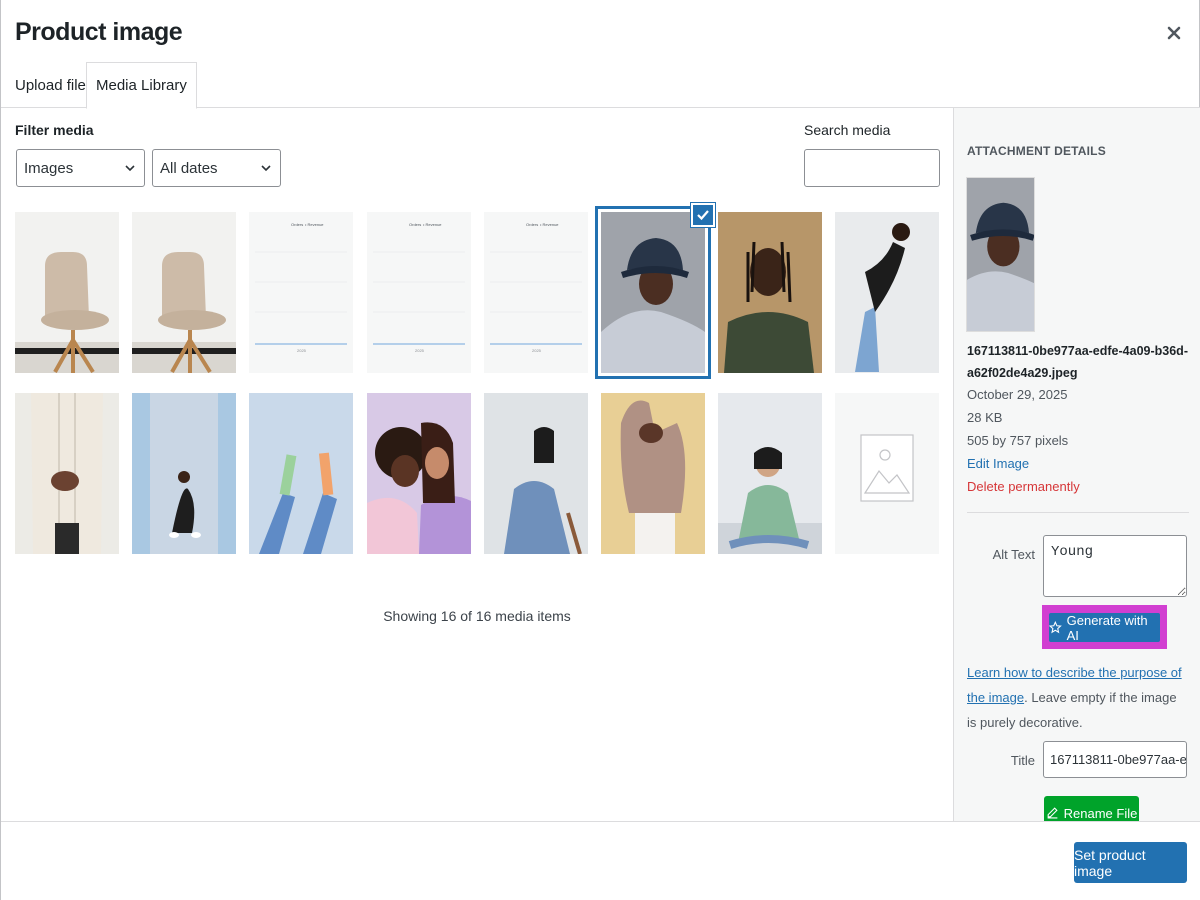  Describe the element at coordinates (1055, 627) in the screenshot. I see `star-icon` at that location.